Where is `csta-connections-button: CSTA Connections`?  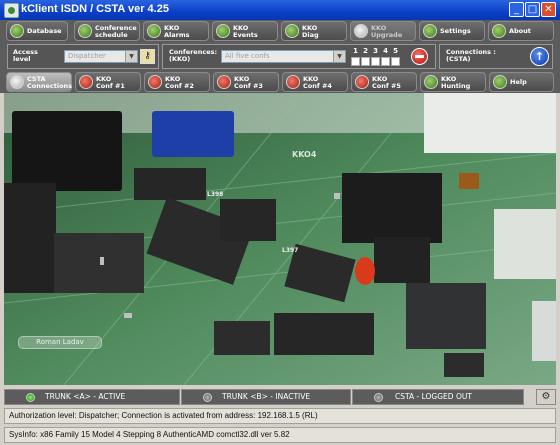 csta-connections-button: CSTA Connections is located at coordinates (39, 82).